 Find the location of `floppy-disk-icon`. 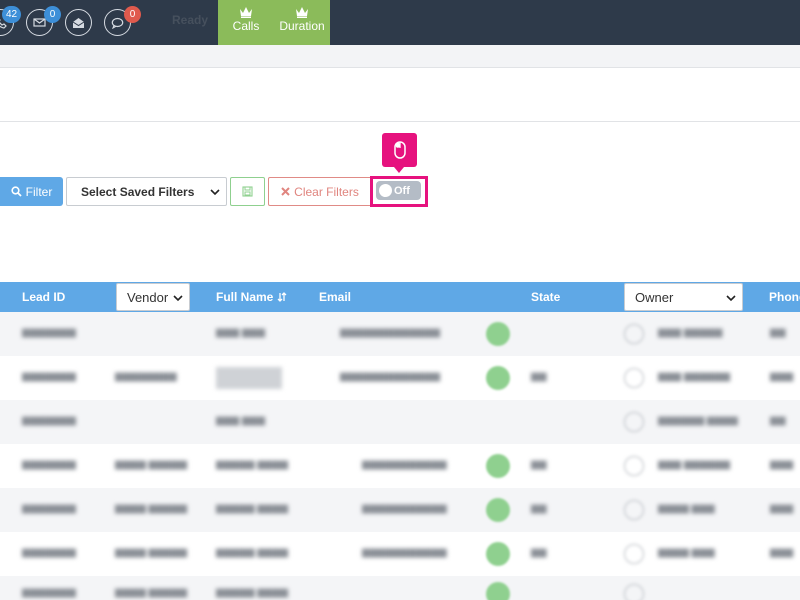

floppy-disk-icon is located at coordinates (247, 191).